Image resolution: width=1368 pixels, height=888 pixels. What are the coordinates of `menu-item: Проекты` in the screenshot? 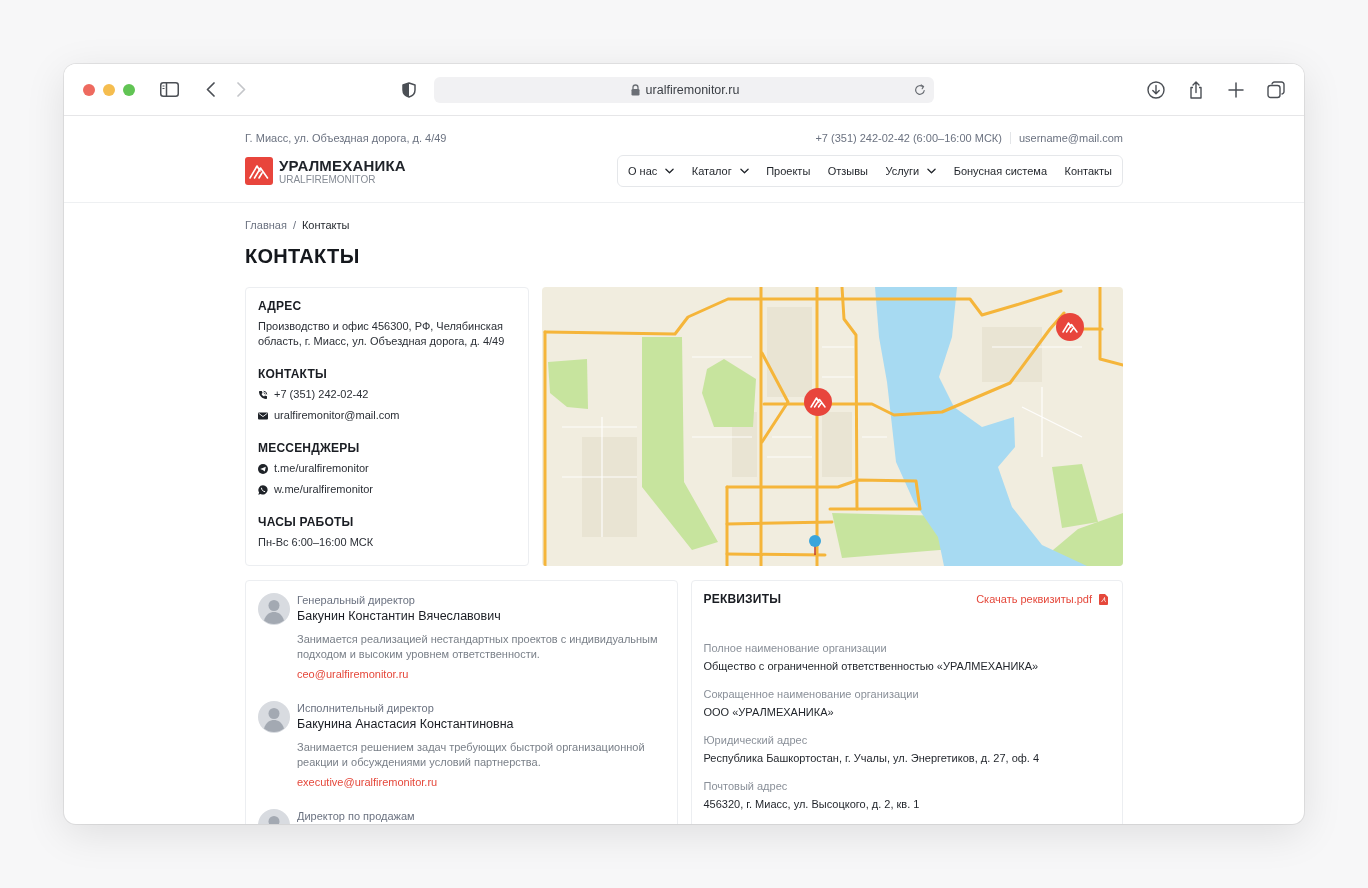 It's located at (788, 171).